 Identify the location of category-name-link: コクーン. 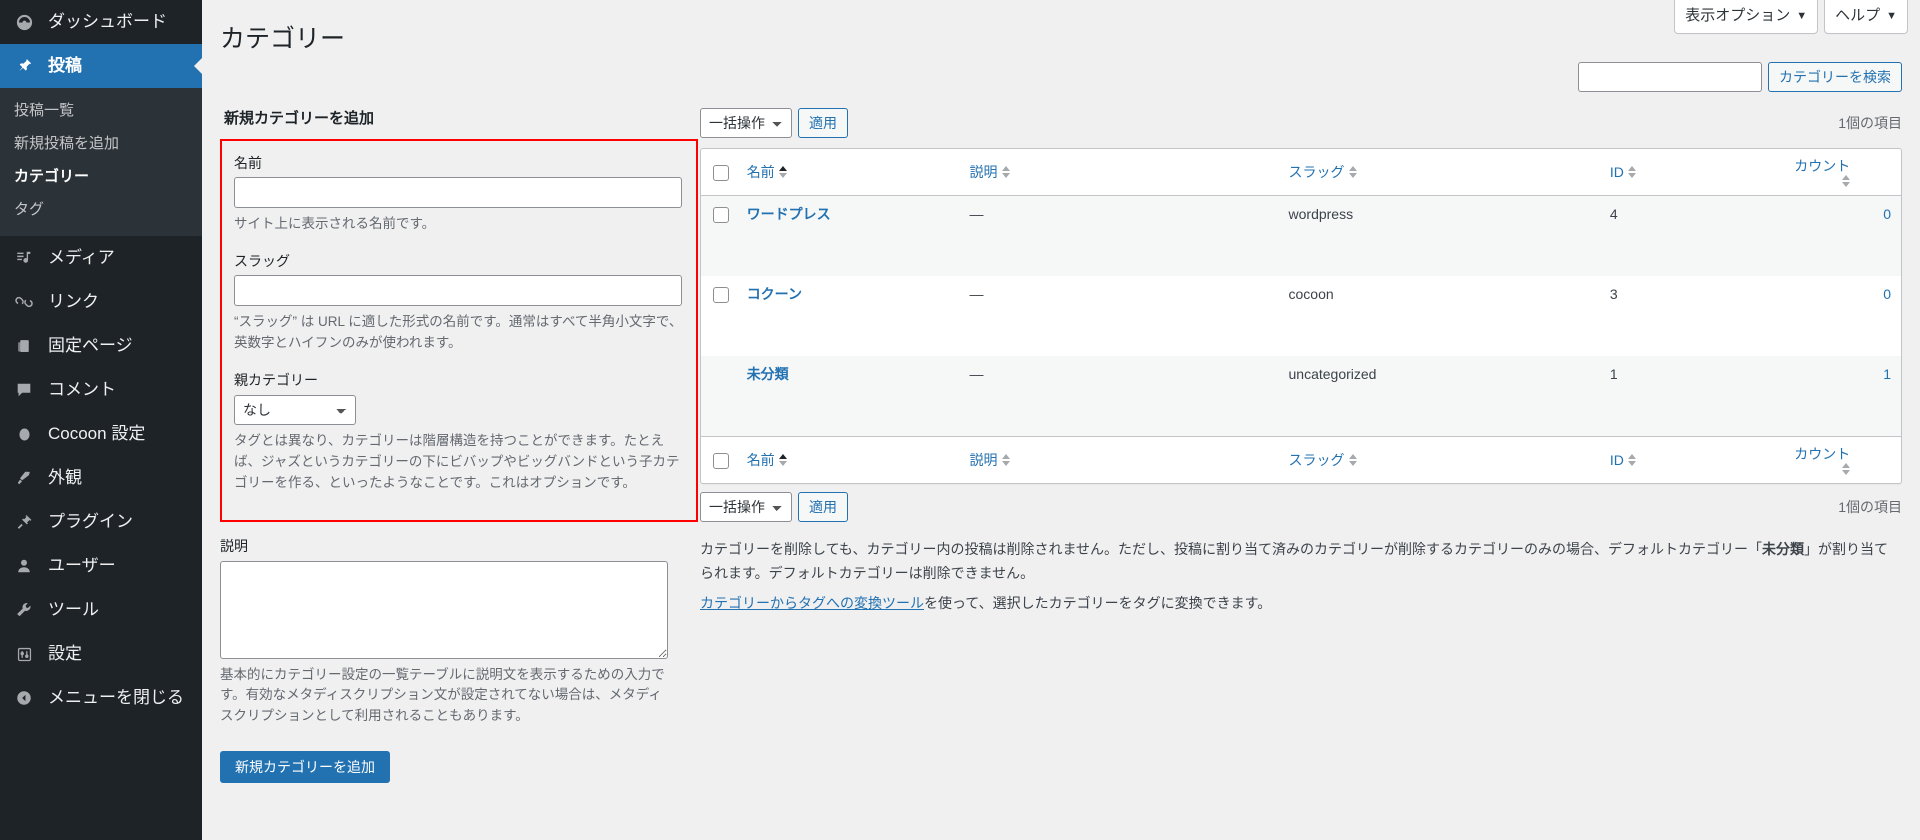
(774, 294).